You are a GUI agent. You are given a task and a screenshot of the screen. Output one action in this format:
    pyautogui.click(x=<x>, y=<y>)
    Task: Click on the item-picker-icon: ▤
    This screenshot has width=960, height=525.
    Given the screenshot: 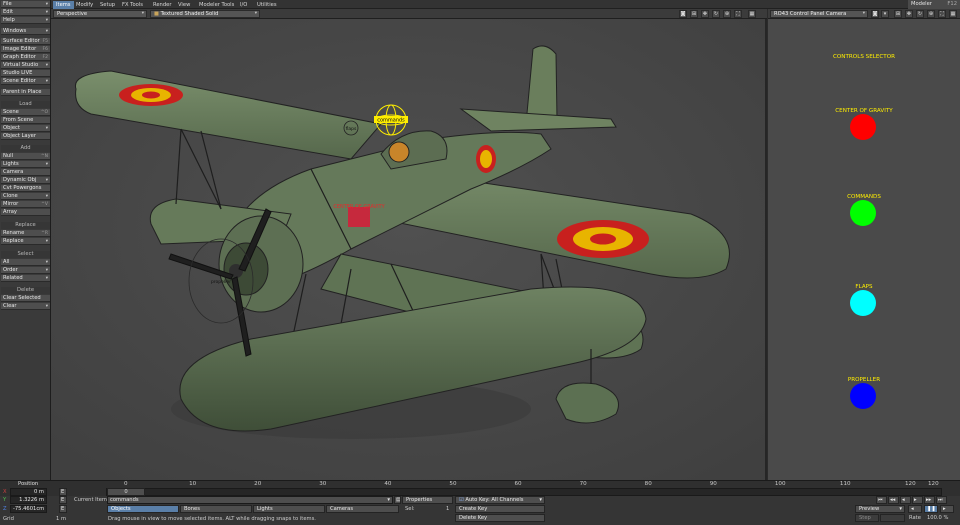 What is the action you would take?
    pyautogui.click(x=397, y=500)
    